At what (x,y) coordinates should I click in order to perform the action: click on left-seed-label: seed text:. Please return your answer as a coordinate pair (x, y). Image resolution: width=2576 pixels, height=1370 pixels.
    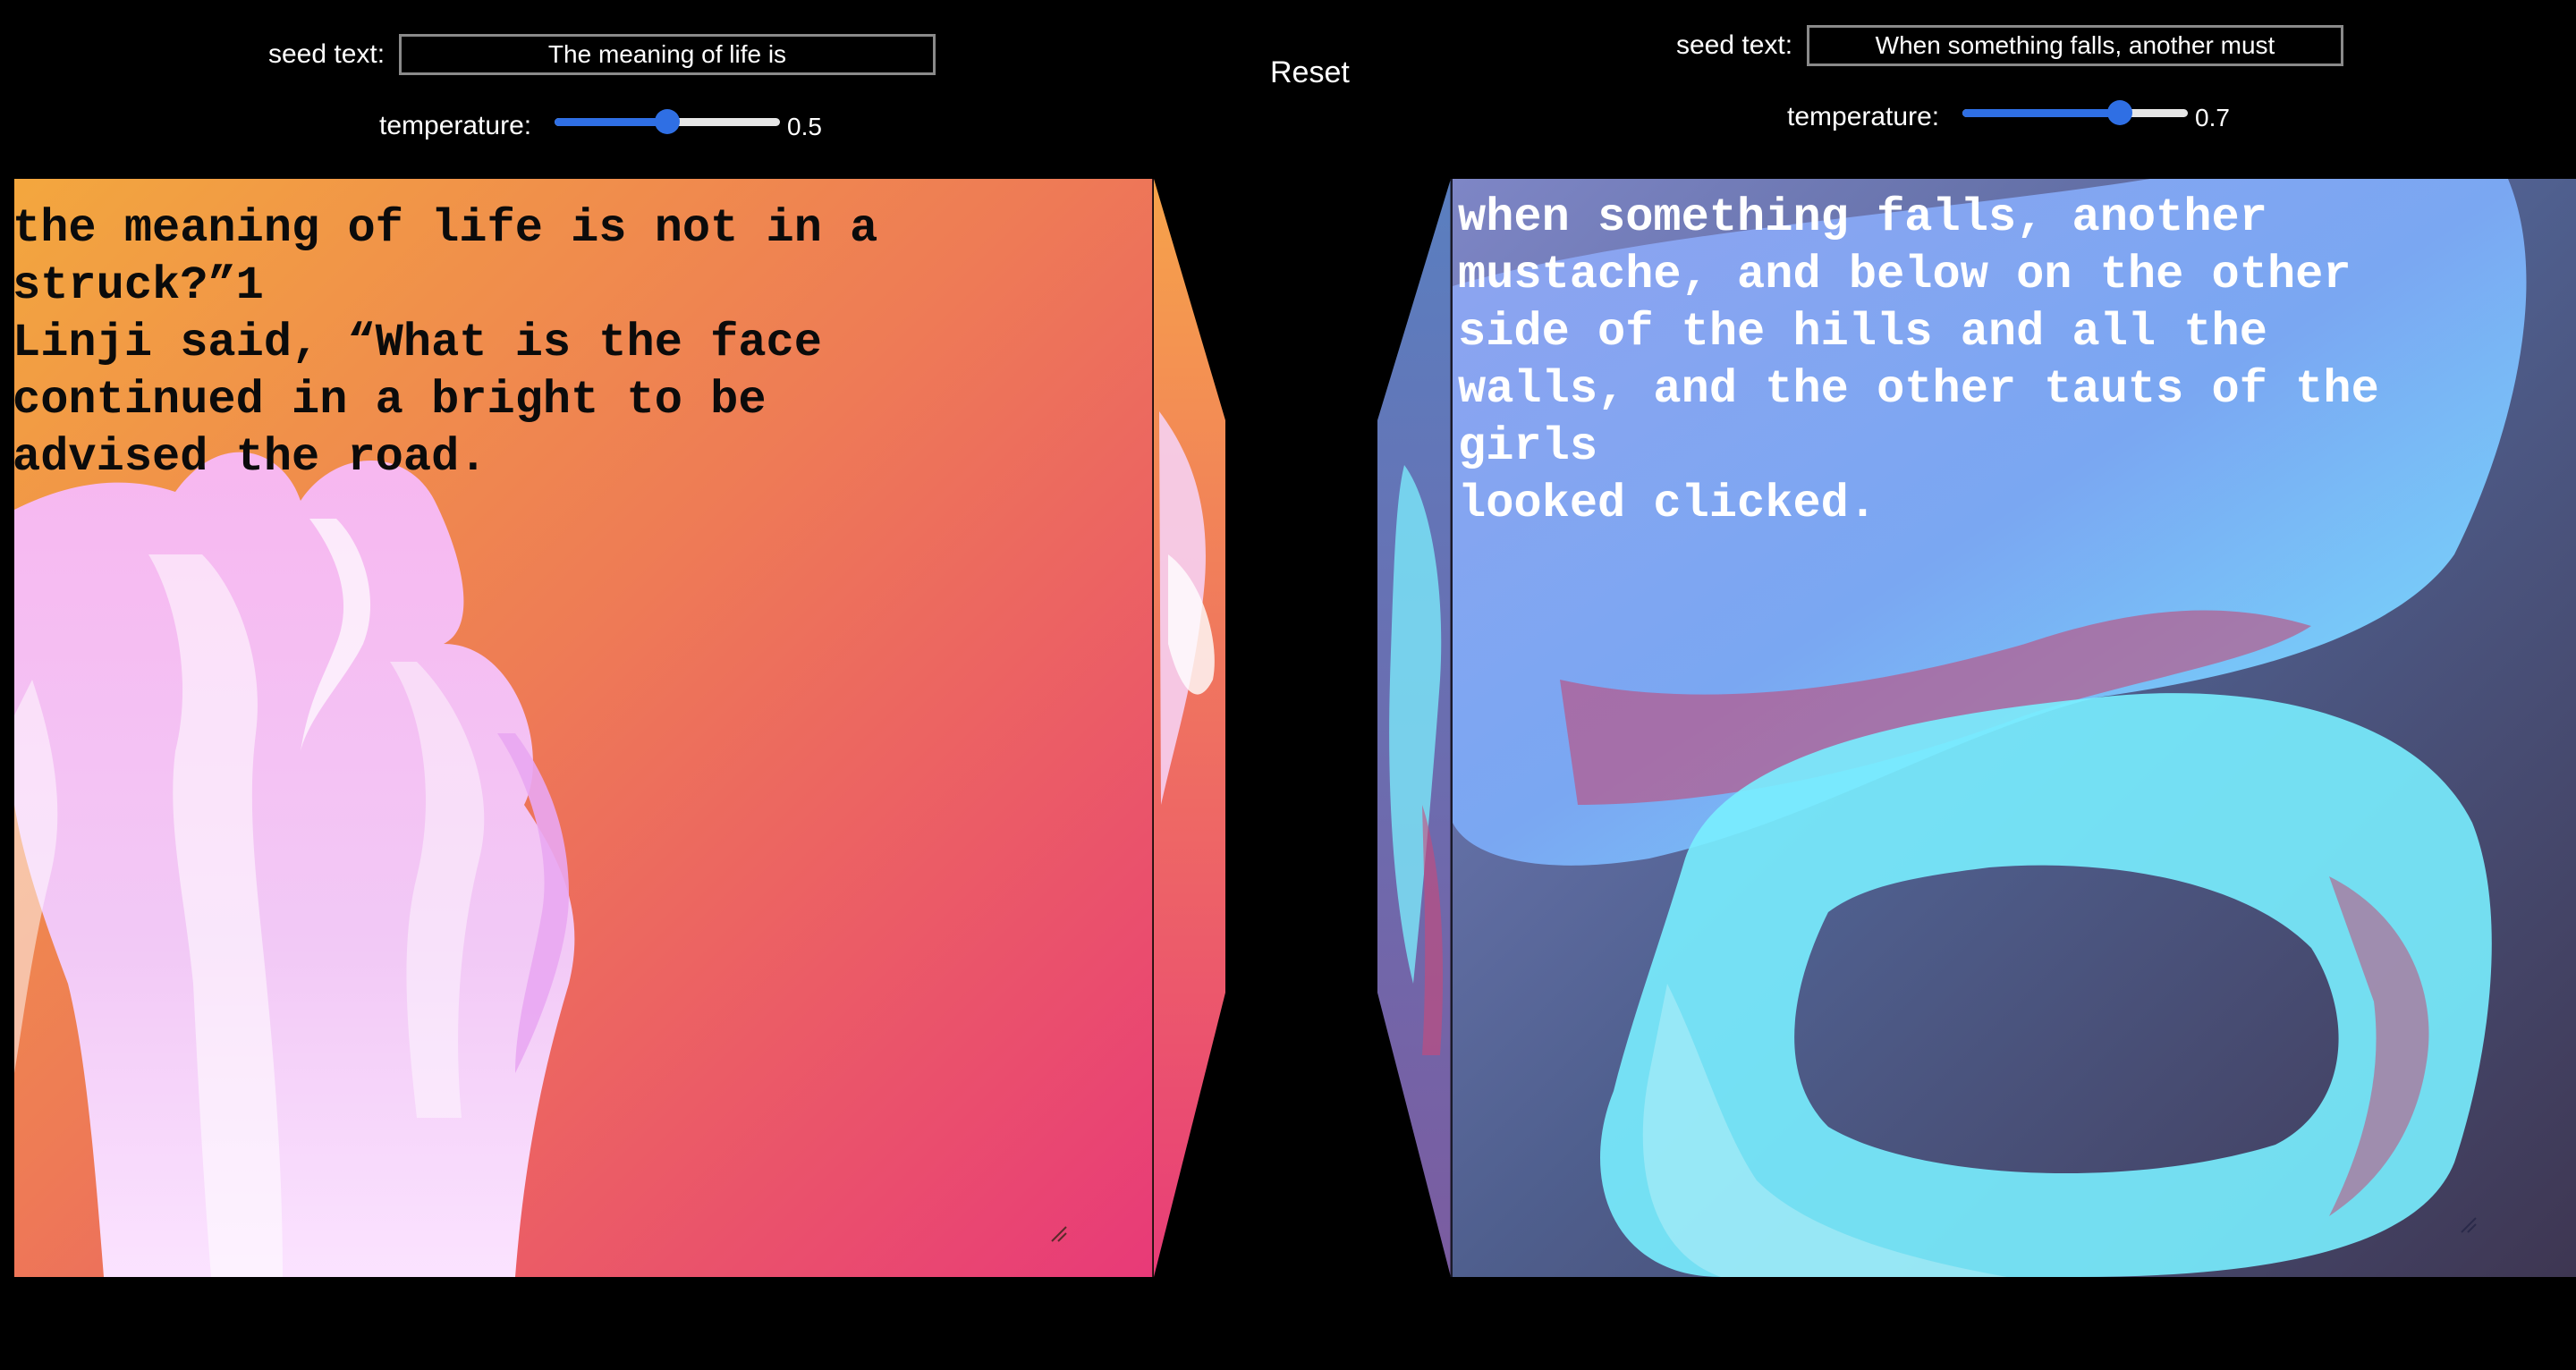
    Looking at the image, I should click on (327, 54).